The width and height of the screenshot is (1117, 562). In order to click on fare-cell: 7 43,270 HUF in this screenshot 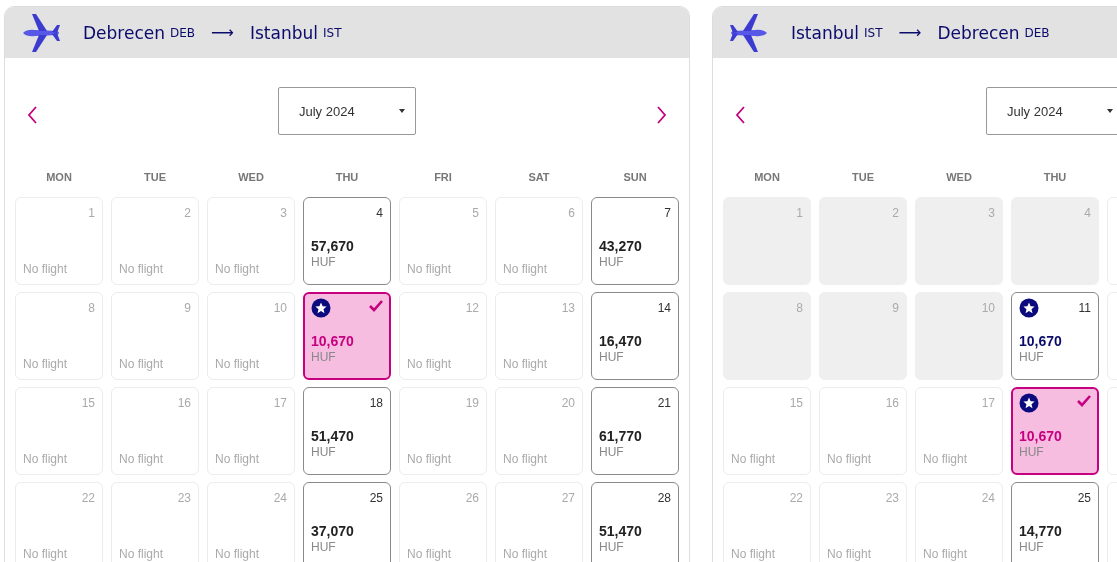, I will do `click(635, 241)`.